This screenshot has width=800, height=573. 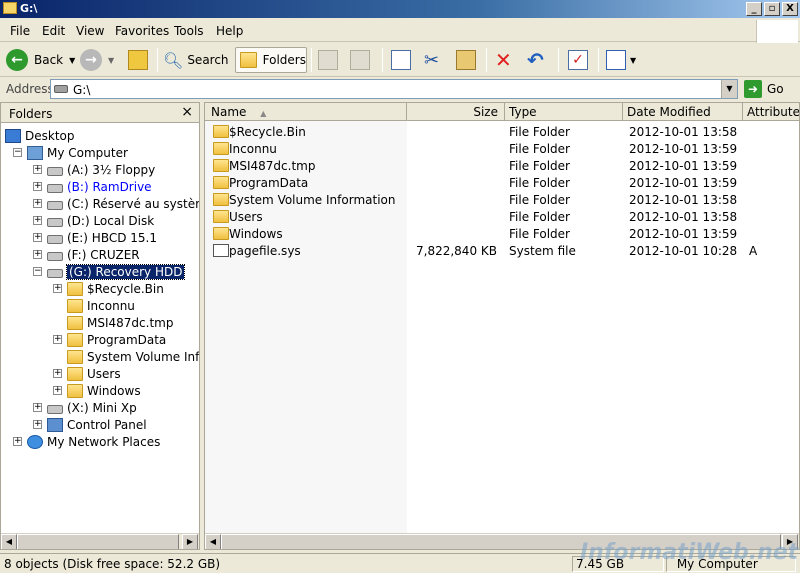 What do you see at coordinates (503, 60) in the screenshot?
I see `delete-button: ✕` at bounding box center [503, 60].